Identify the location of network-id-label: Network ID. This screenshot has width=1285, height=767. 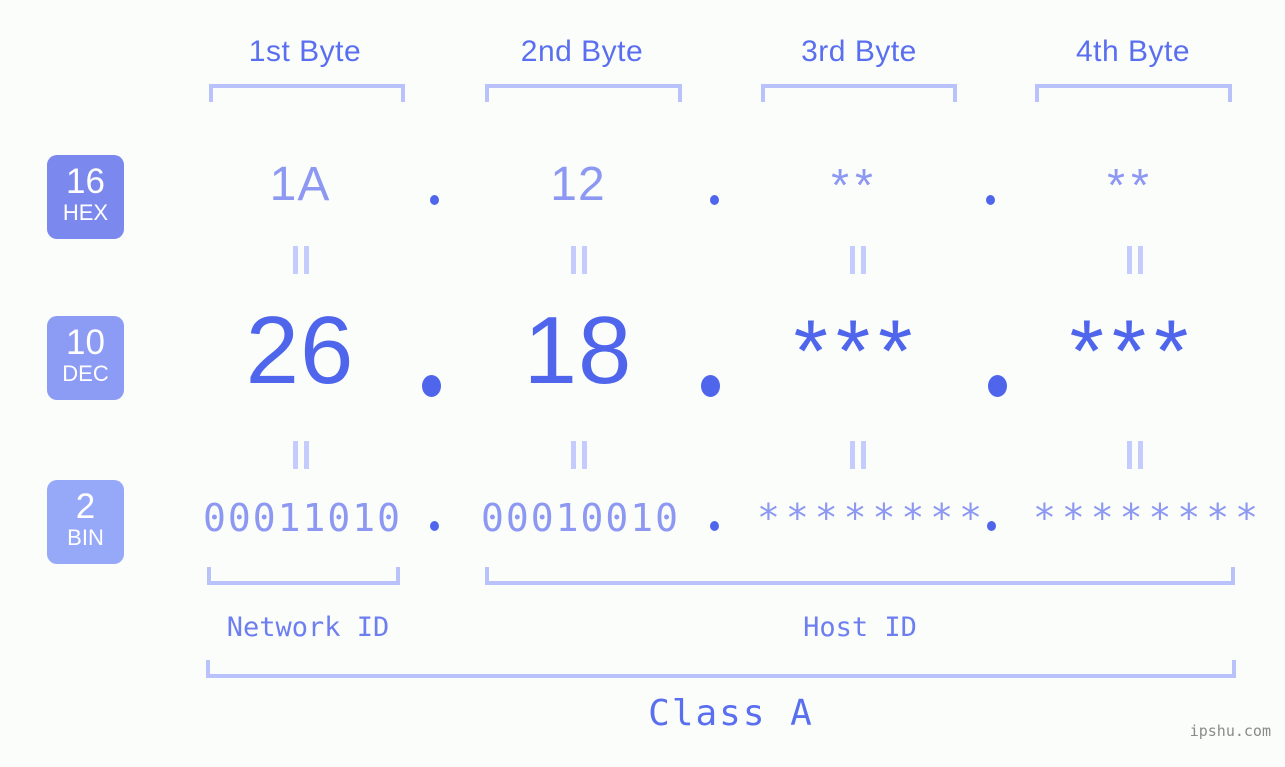
(308, 627).